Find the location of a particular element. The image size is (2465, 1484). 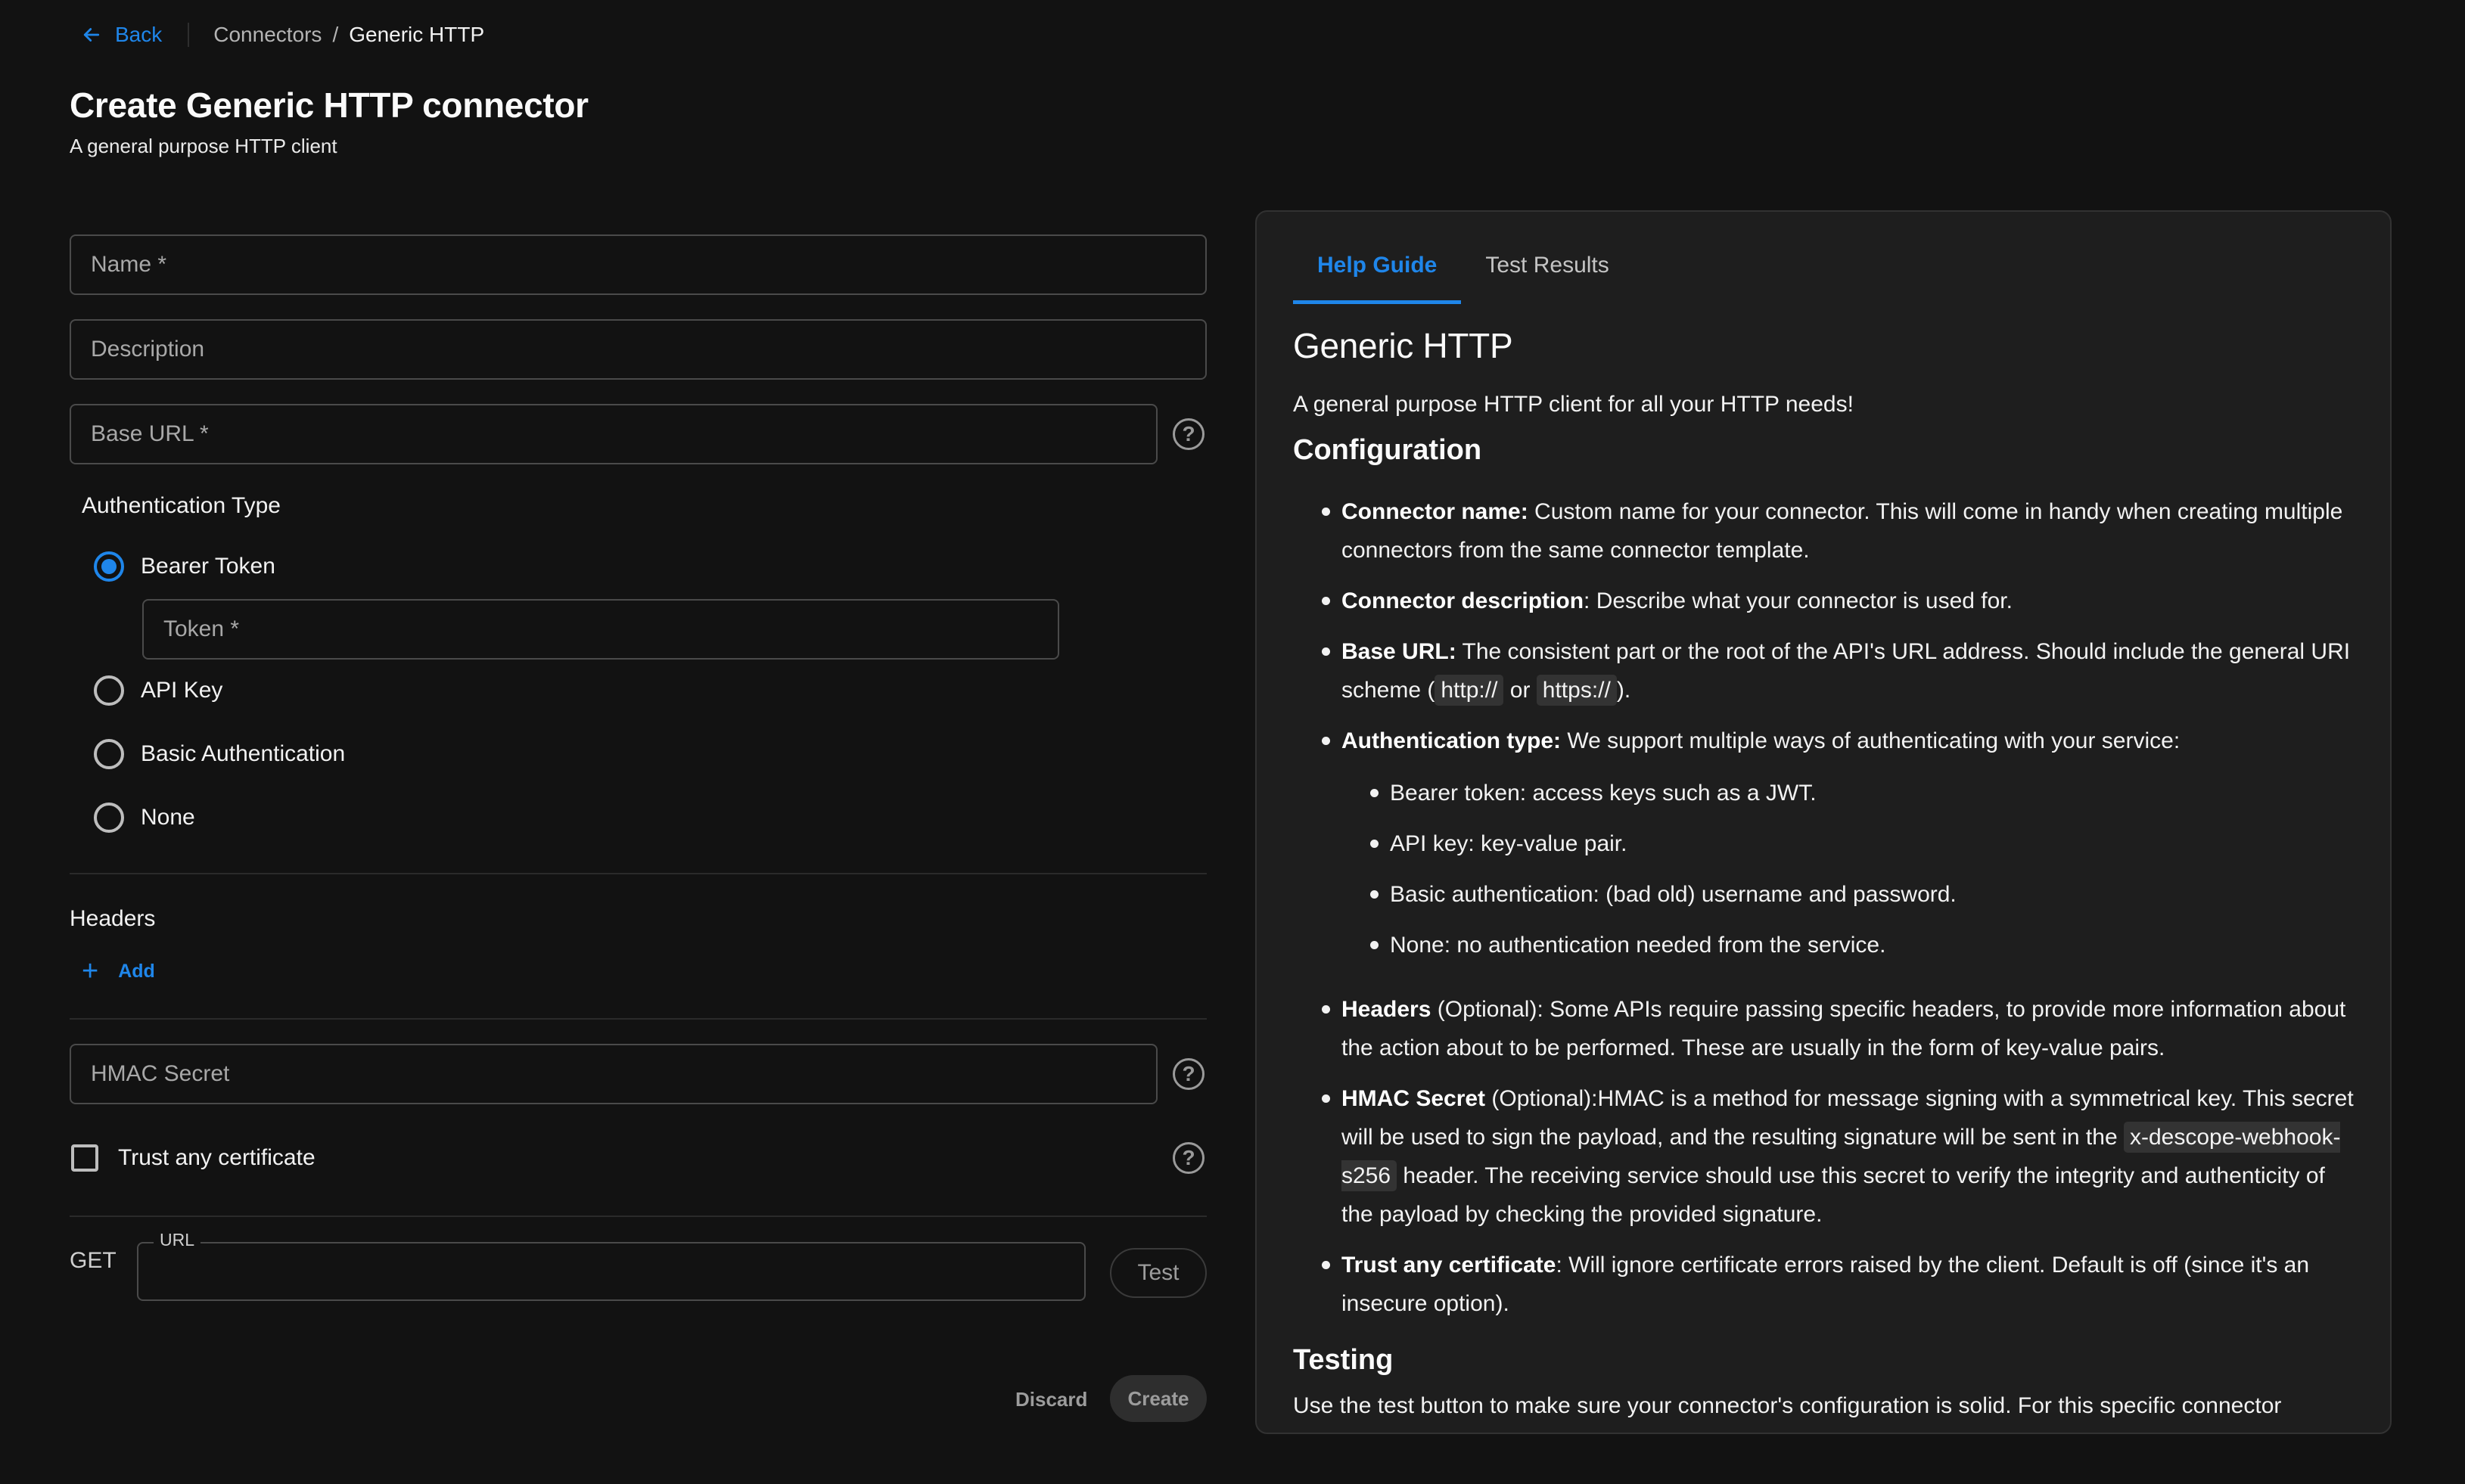

code-snippet: https:// is located at coordinates (1576, 690).